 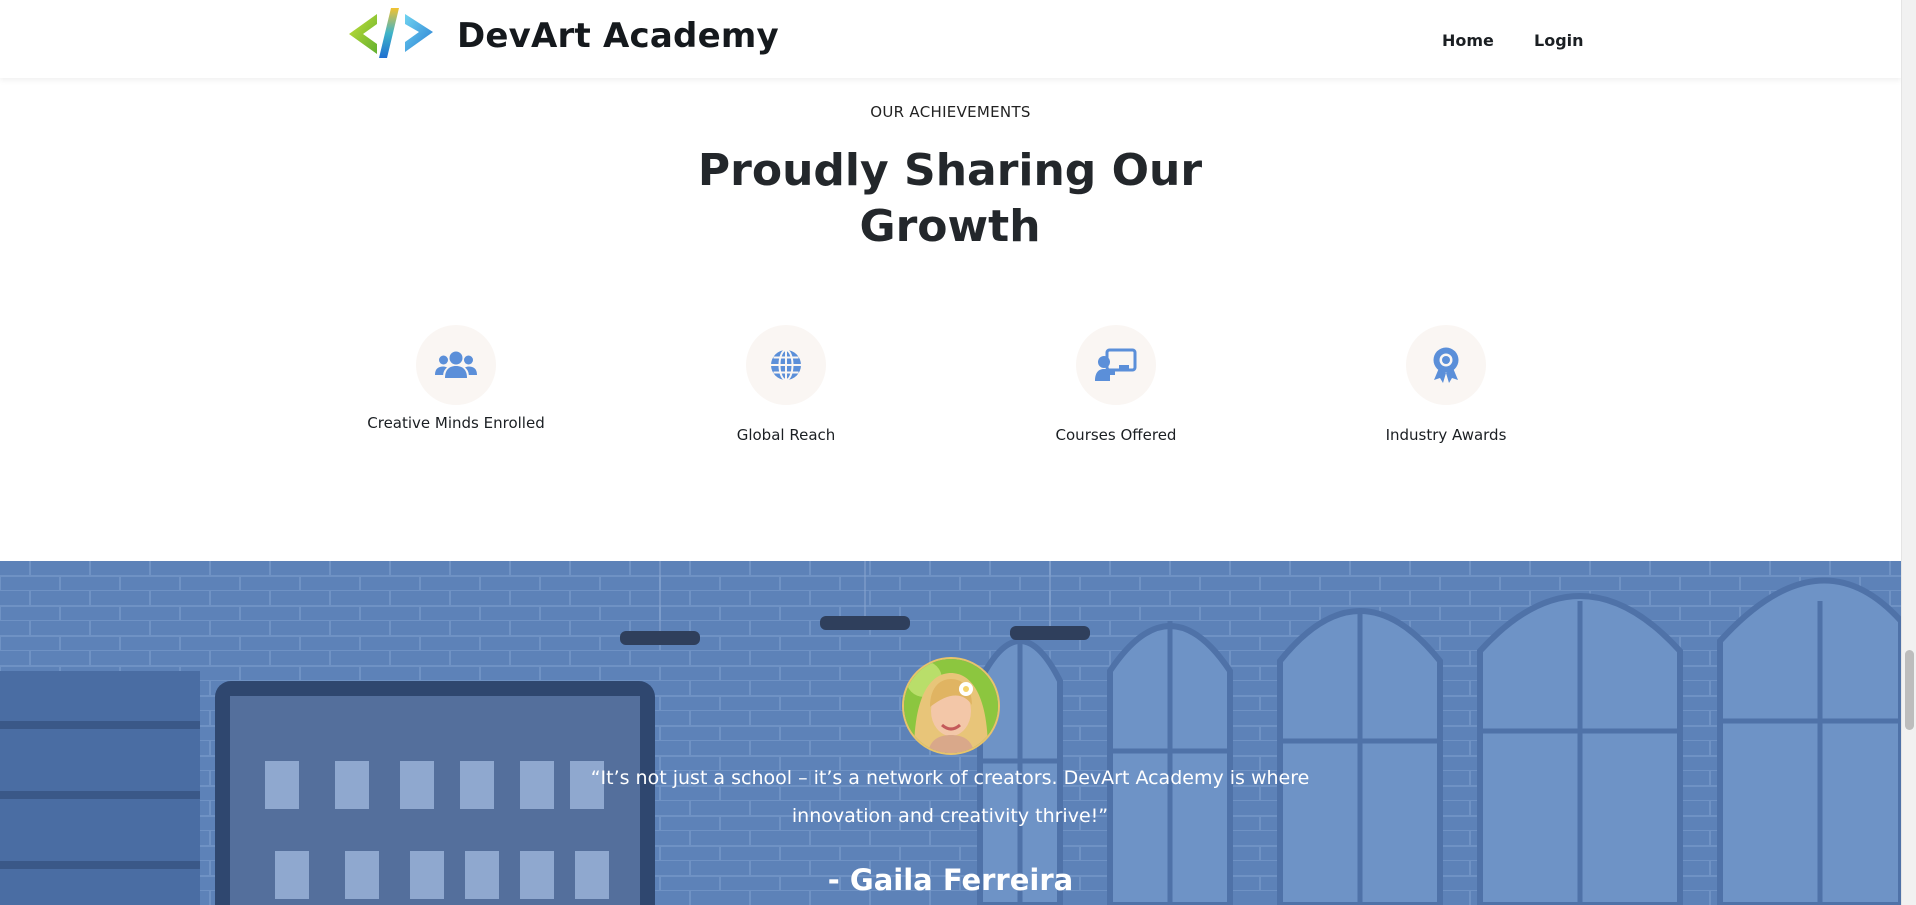 What do you see at coordinates (1446, 435) in the screenshot?
I see `stat-label: Industry Awards` at bounding box center [1446, 435].